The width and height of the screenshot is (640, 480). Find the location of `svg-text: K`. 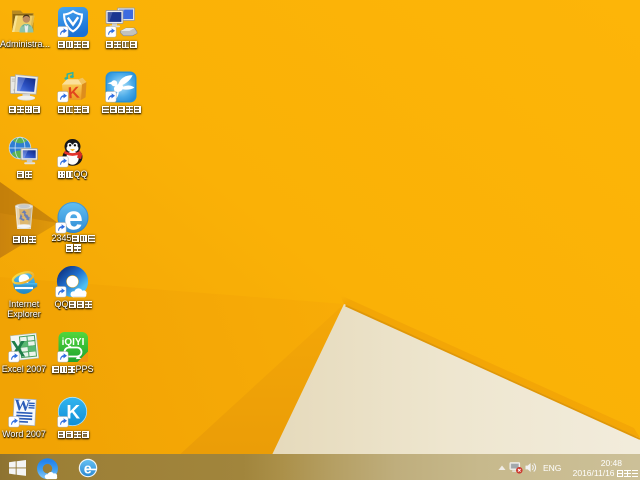

svg-text: K is located at coordinates (73, 94).